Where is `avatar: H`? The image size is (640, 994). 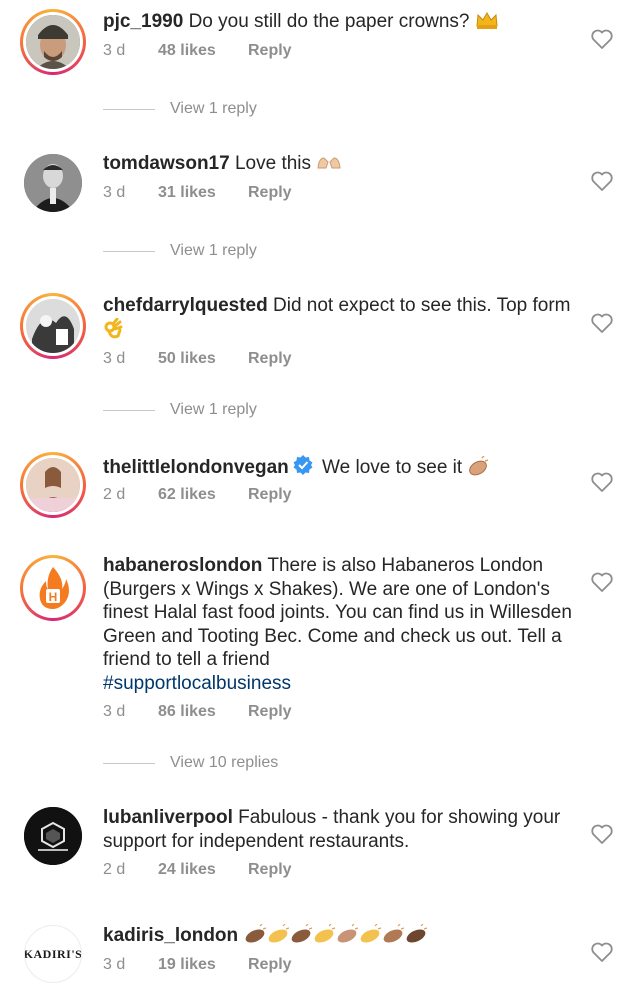 avatar: H is located at coordinates (53, 588).